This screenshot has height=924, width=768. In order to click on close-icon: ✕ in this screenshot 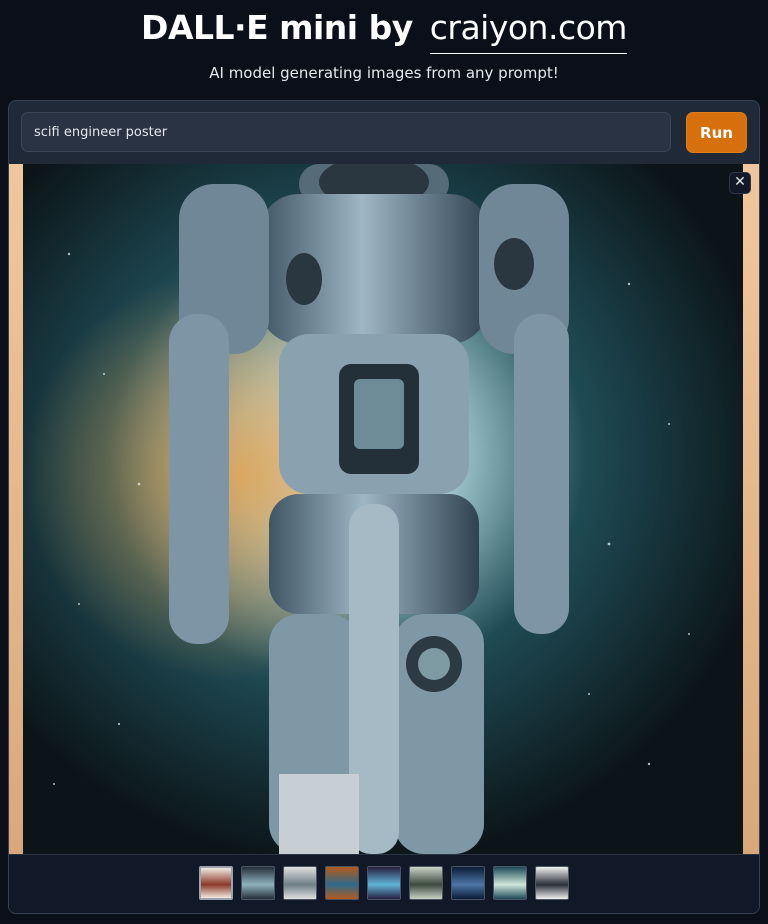, I will do `click(740, 182)`.